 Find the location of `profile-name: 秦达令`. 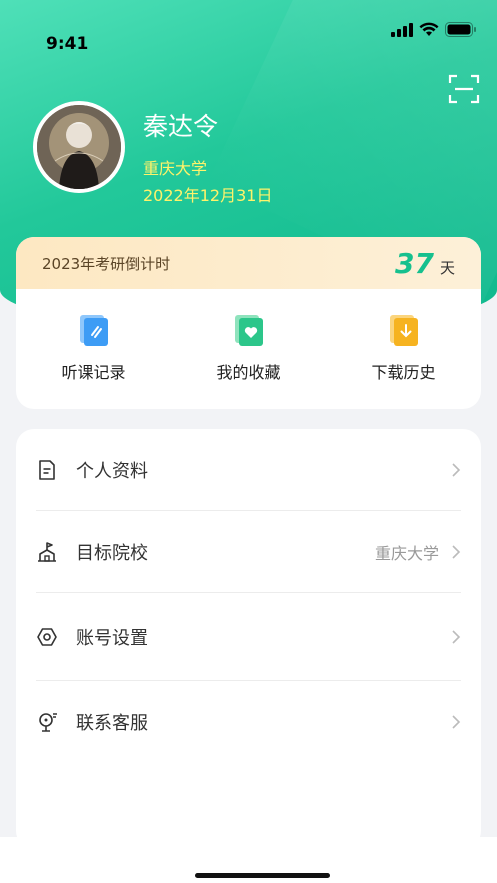

profile-name: 秦达令 is located at coordinates (181, 126).